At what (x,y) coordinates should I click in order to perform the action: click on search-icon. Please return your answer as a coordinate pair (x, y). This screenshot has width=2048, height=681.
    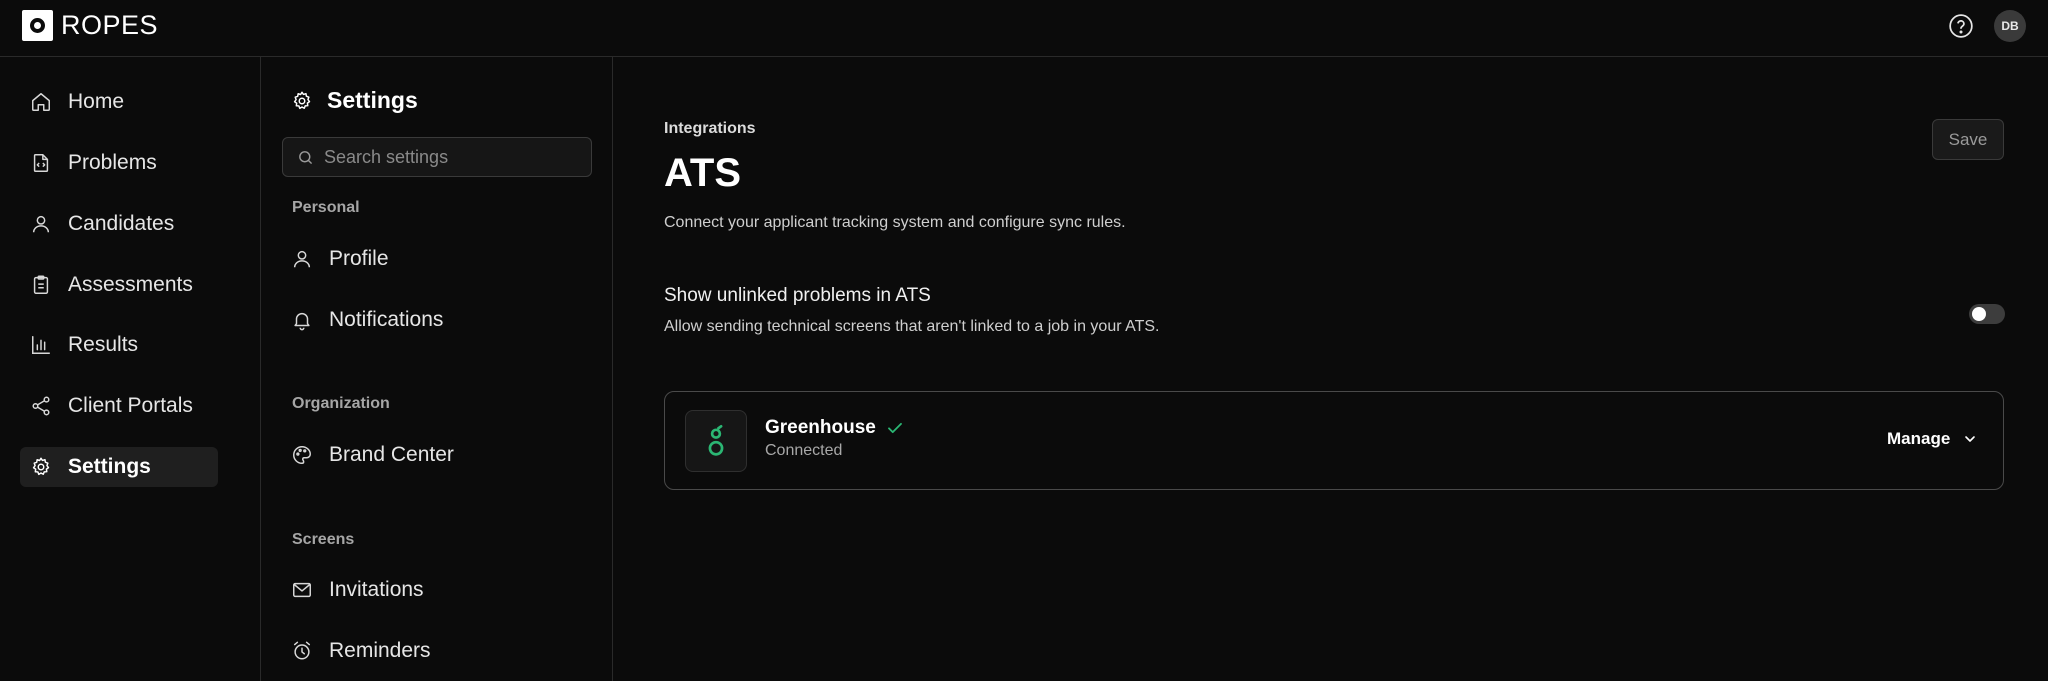
    Looking at the image, I should click on (305, 157).